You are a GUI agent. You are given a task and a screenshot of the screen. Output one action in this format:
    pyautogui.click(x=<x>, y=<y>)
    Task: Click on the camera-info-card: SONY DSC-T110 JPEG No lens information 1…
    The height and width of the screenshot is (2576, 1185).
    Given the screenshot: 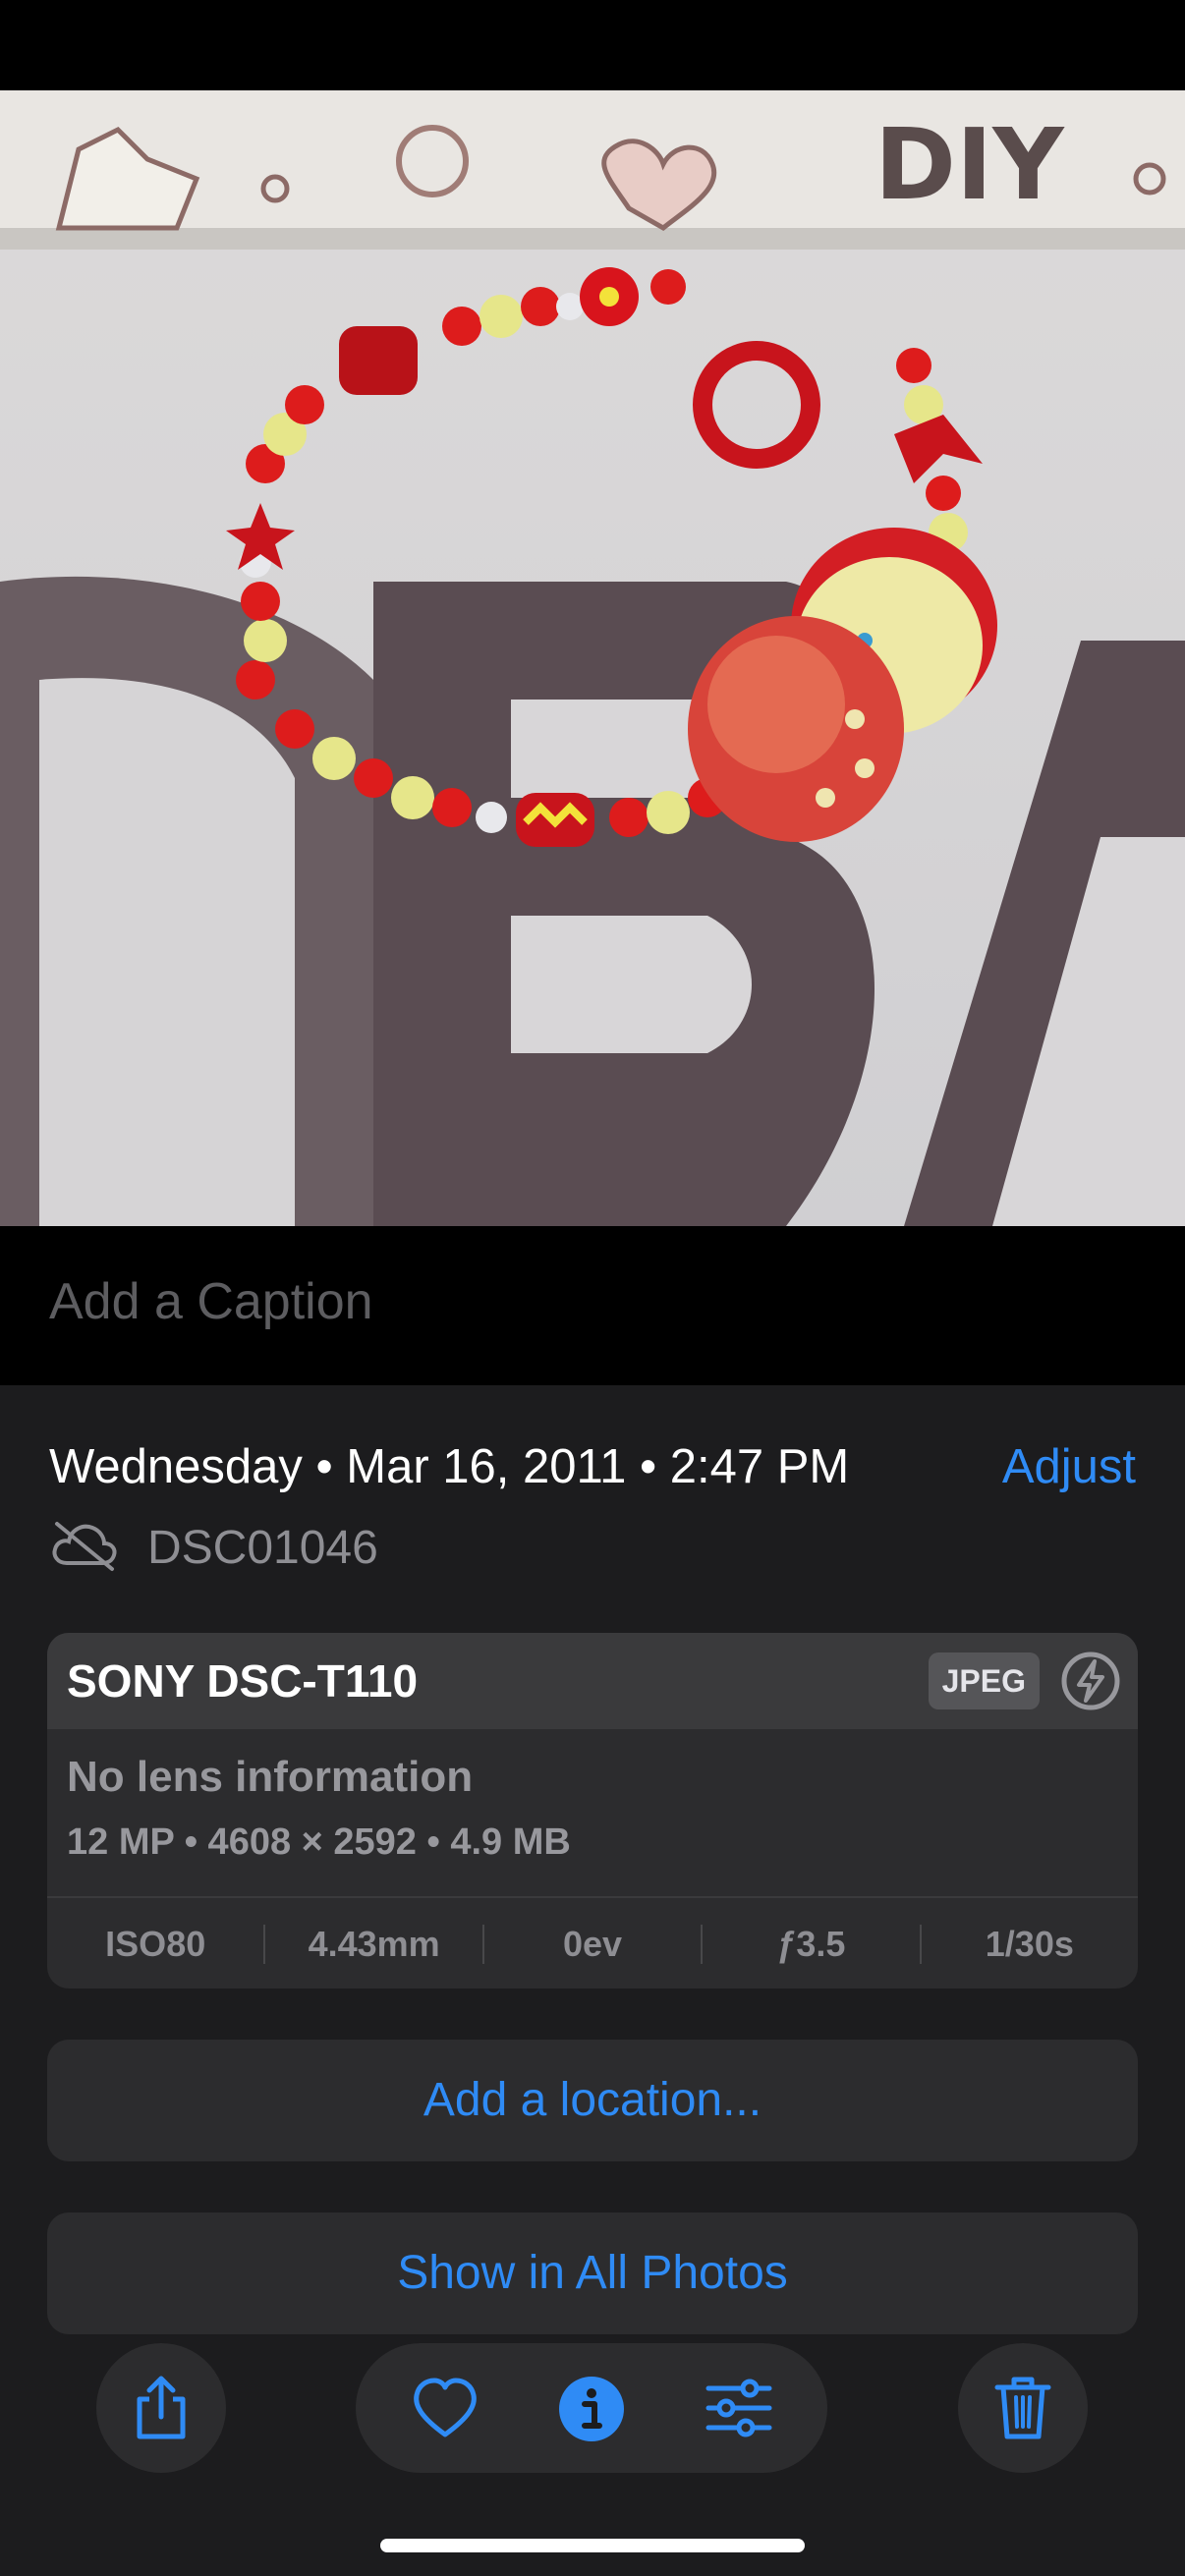 What is the action you would take?
    pyautogui.click(x=592, y=1810)
    